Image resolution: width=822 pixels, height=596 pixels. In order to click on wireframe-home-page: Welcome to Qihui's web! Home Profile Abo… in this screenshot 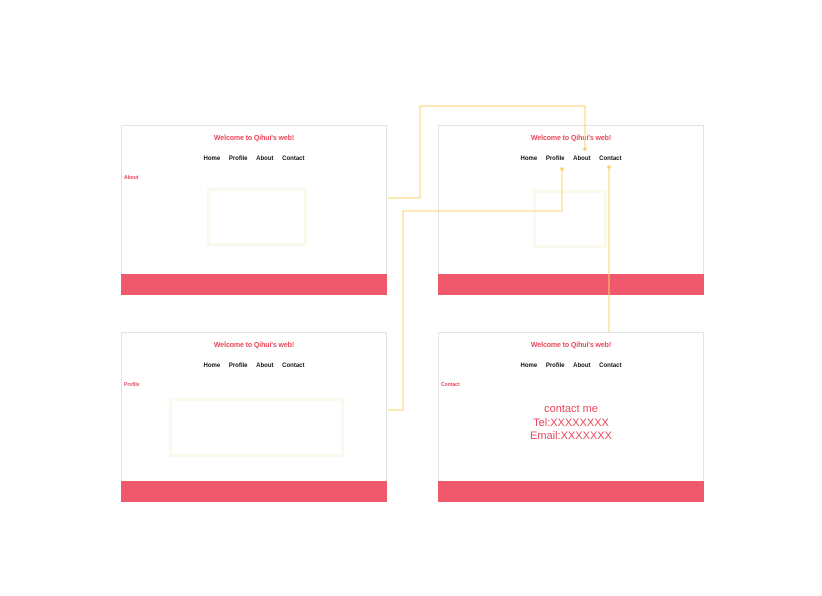, I will do `click(571, 210)`.